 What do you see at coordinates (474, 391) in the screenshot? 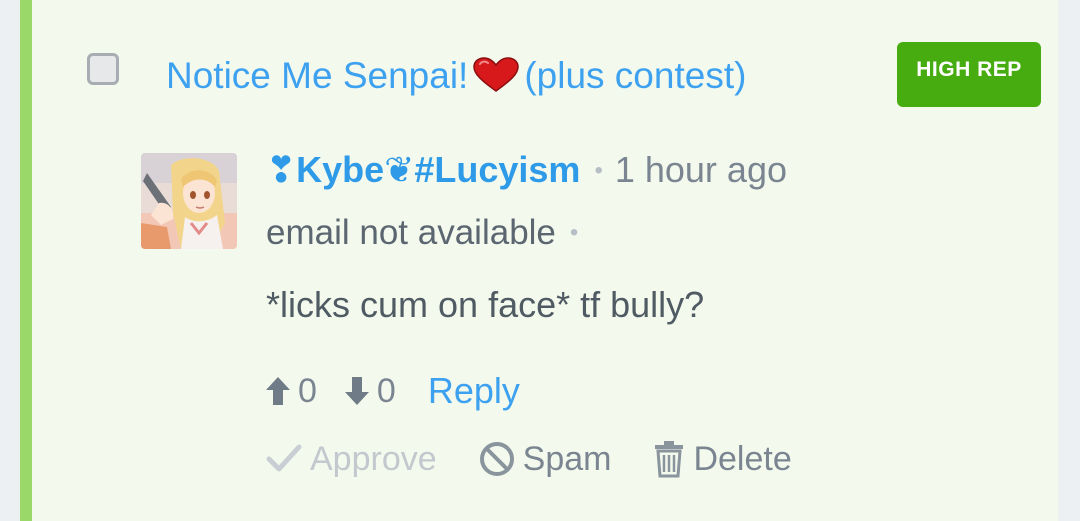
I see `reply-button: Reply` at bounding box center [474, 391].